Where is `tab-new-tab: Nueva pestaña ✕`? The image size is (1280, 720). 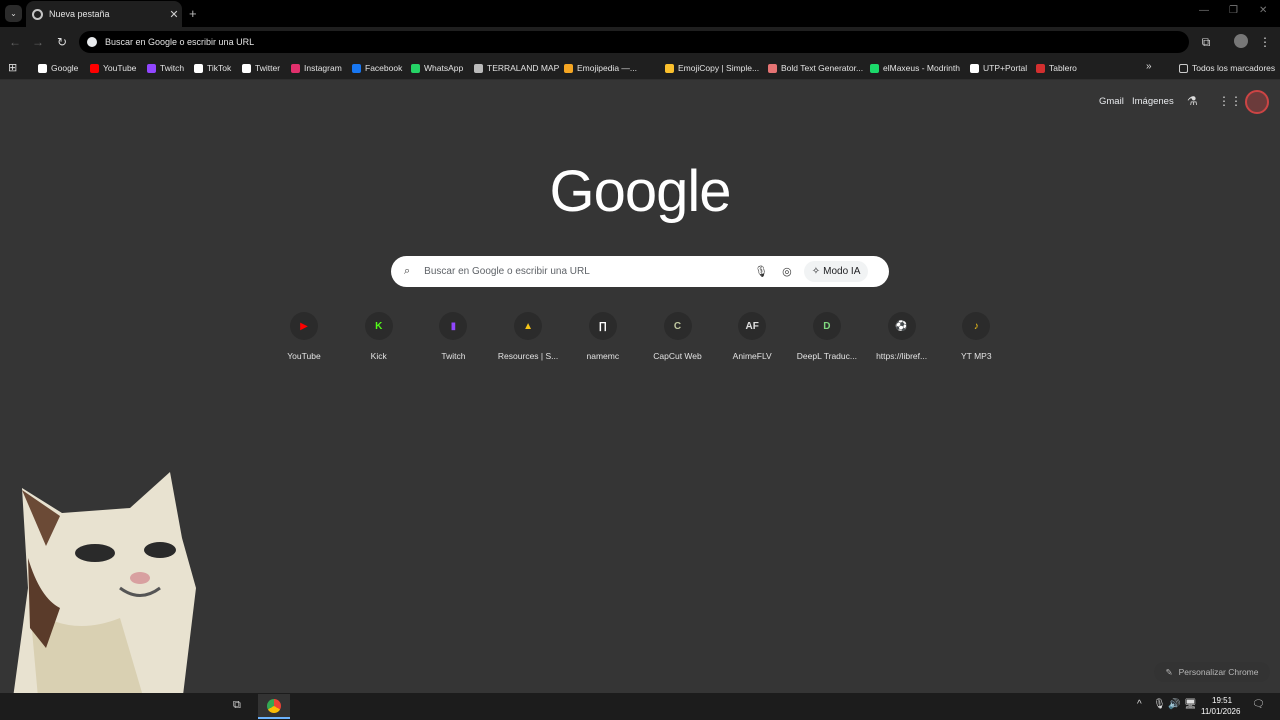 tab-new-tab: Nueva pestaña ✕ is located at coordinates (104, 14).